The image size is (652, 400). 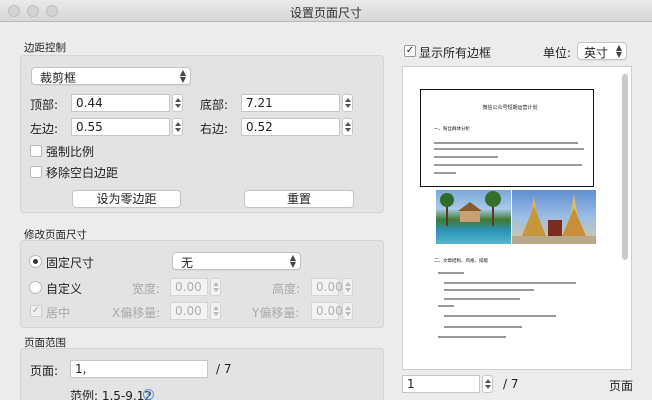 I want to click on fixed-size-label: 固定尺寸, so click(x=70, y=263).